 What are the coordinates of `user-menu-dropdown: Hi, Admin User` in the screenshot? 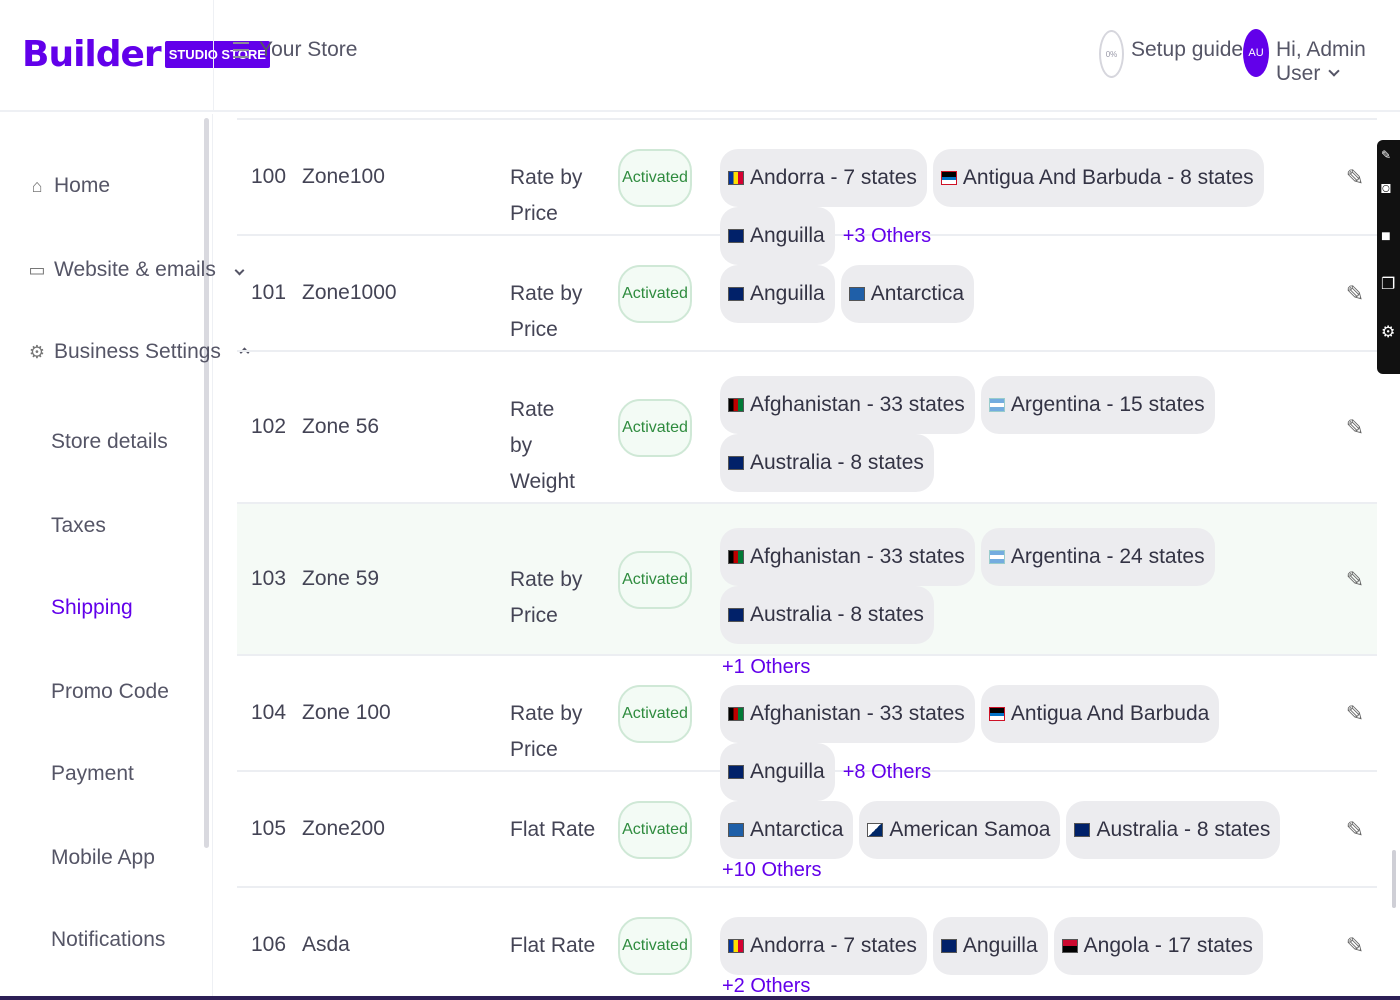 It's located at (1338, 62).